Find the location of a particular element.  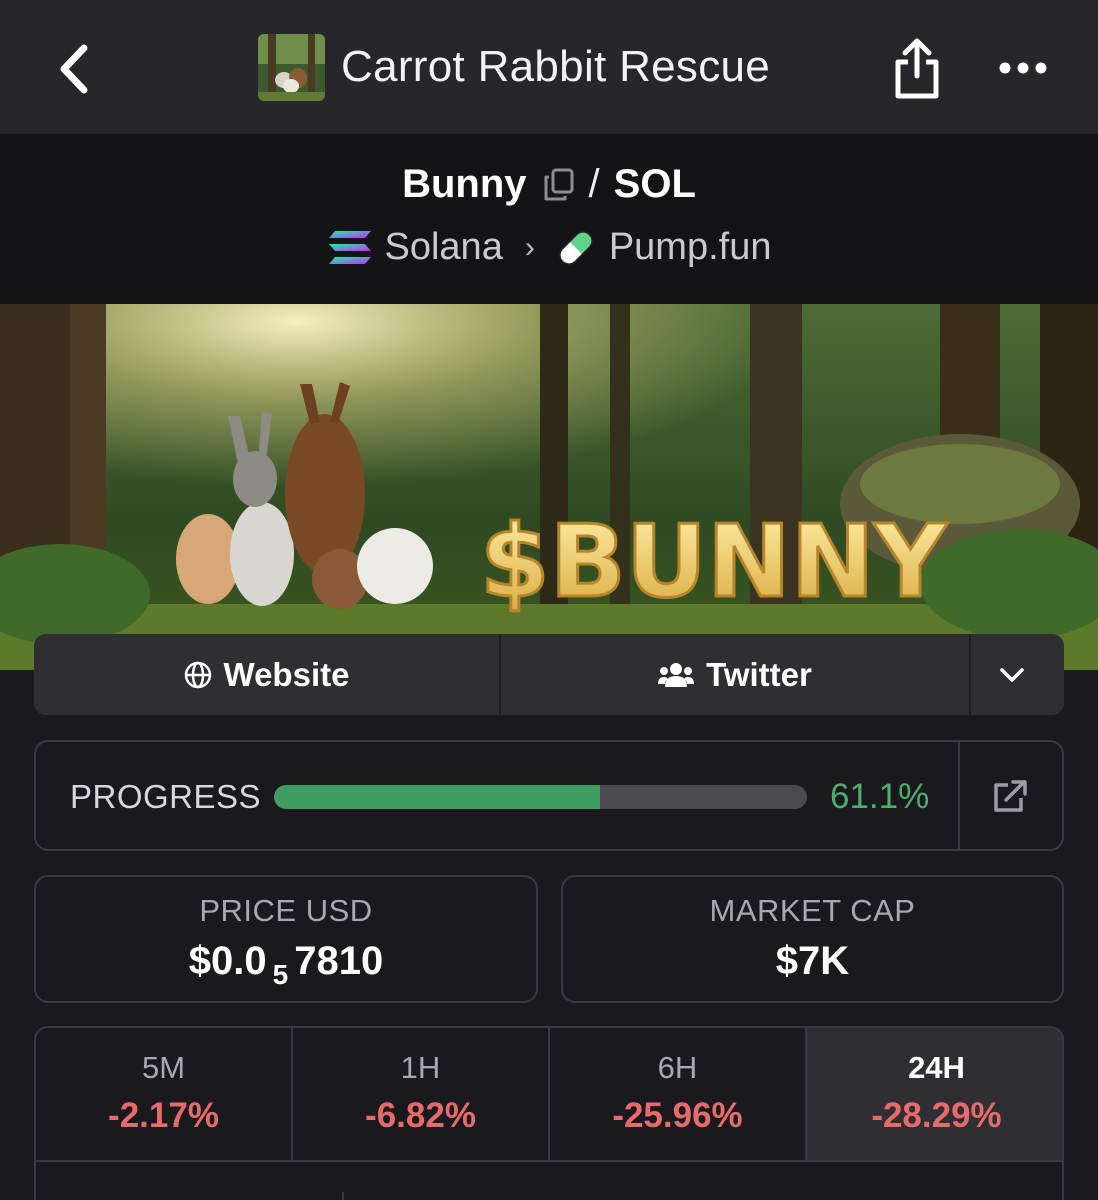

share-button is located at coordinates (917, 69).